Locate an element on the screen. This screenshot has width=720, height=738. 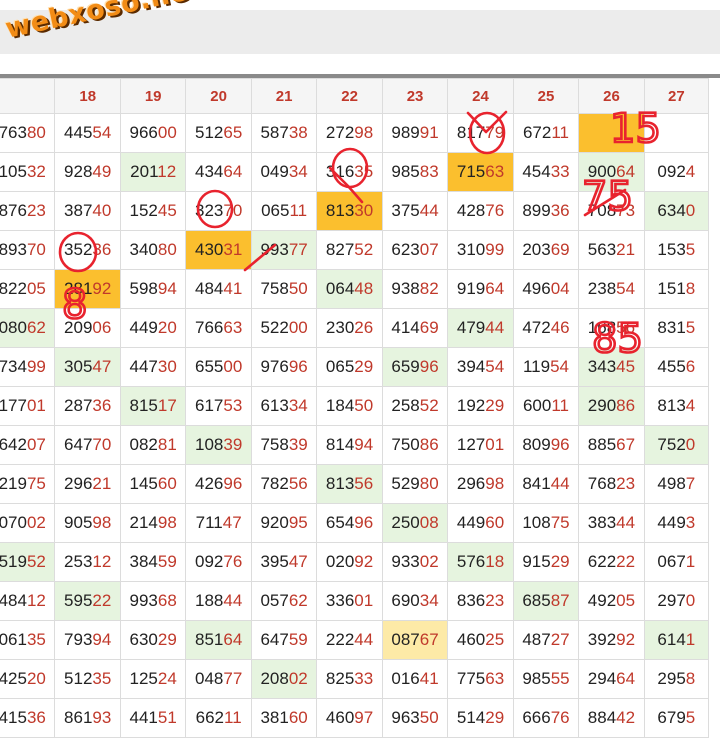
result-cell: 34080 is located at coordinates (153, 250).